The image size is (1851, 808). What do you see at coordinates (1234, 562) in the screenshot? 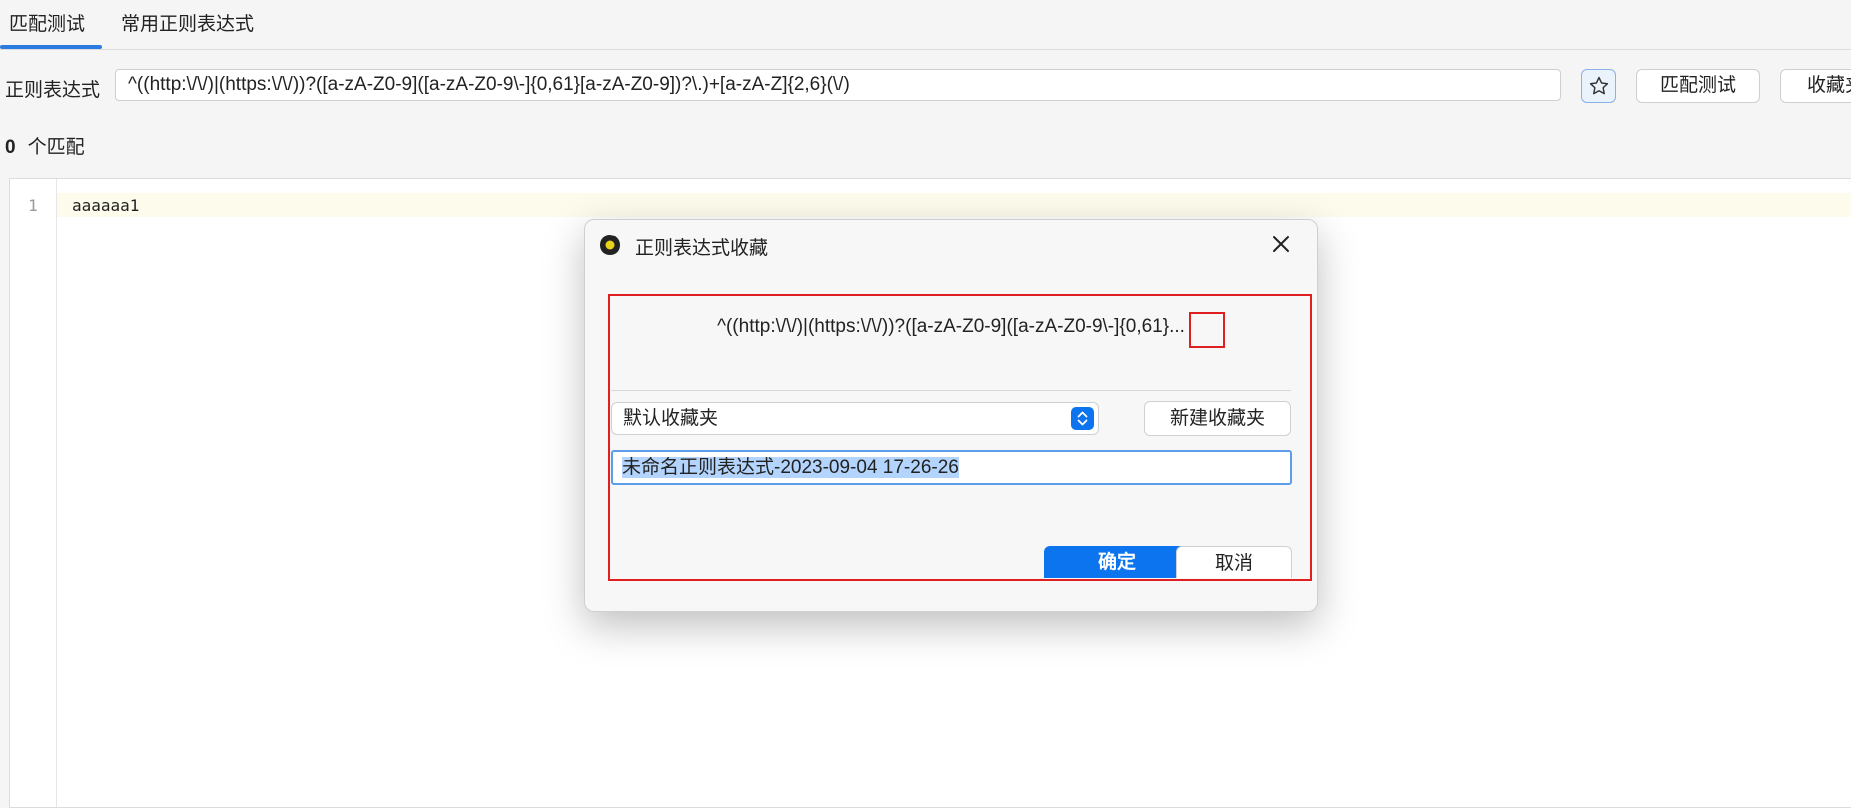
I see `cancel-button: 取消` at bounding box center [1234, 562].